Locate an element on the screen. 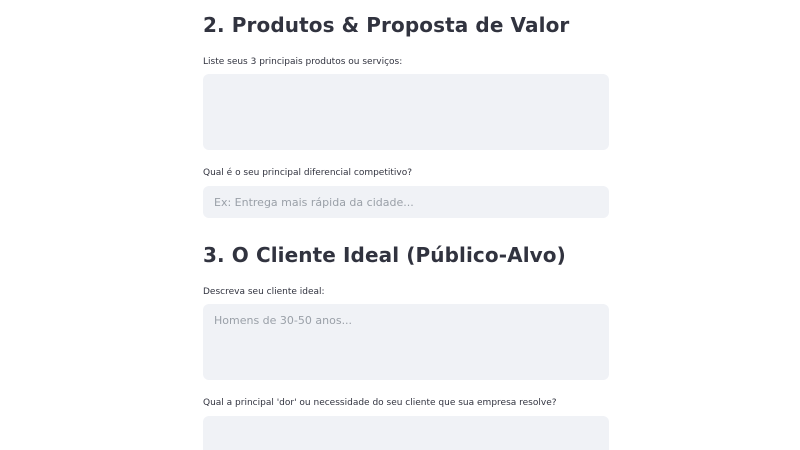  differential-input is located at coordinates (406, 202).